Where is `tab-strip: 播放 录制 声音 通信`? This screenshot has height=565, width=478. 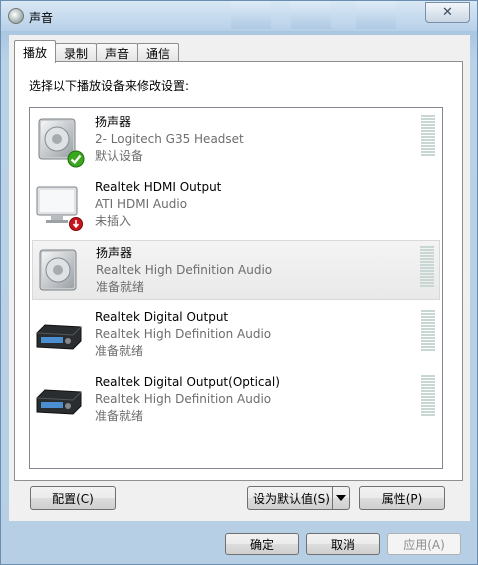 tab-strip: 播放 录制 声音 通信 is located at coordinates (97, 51).